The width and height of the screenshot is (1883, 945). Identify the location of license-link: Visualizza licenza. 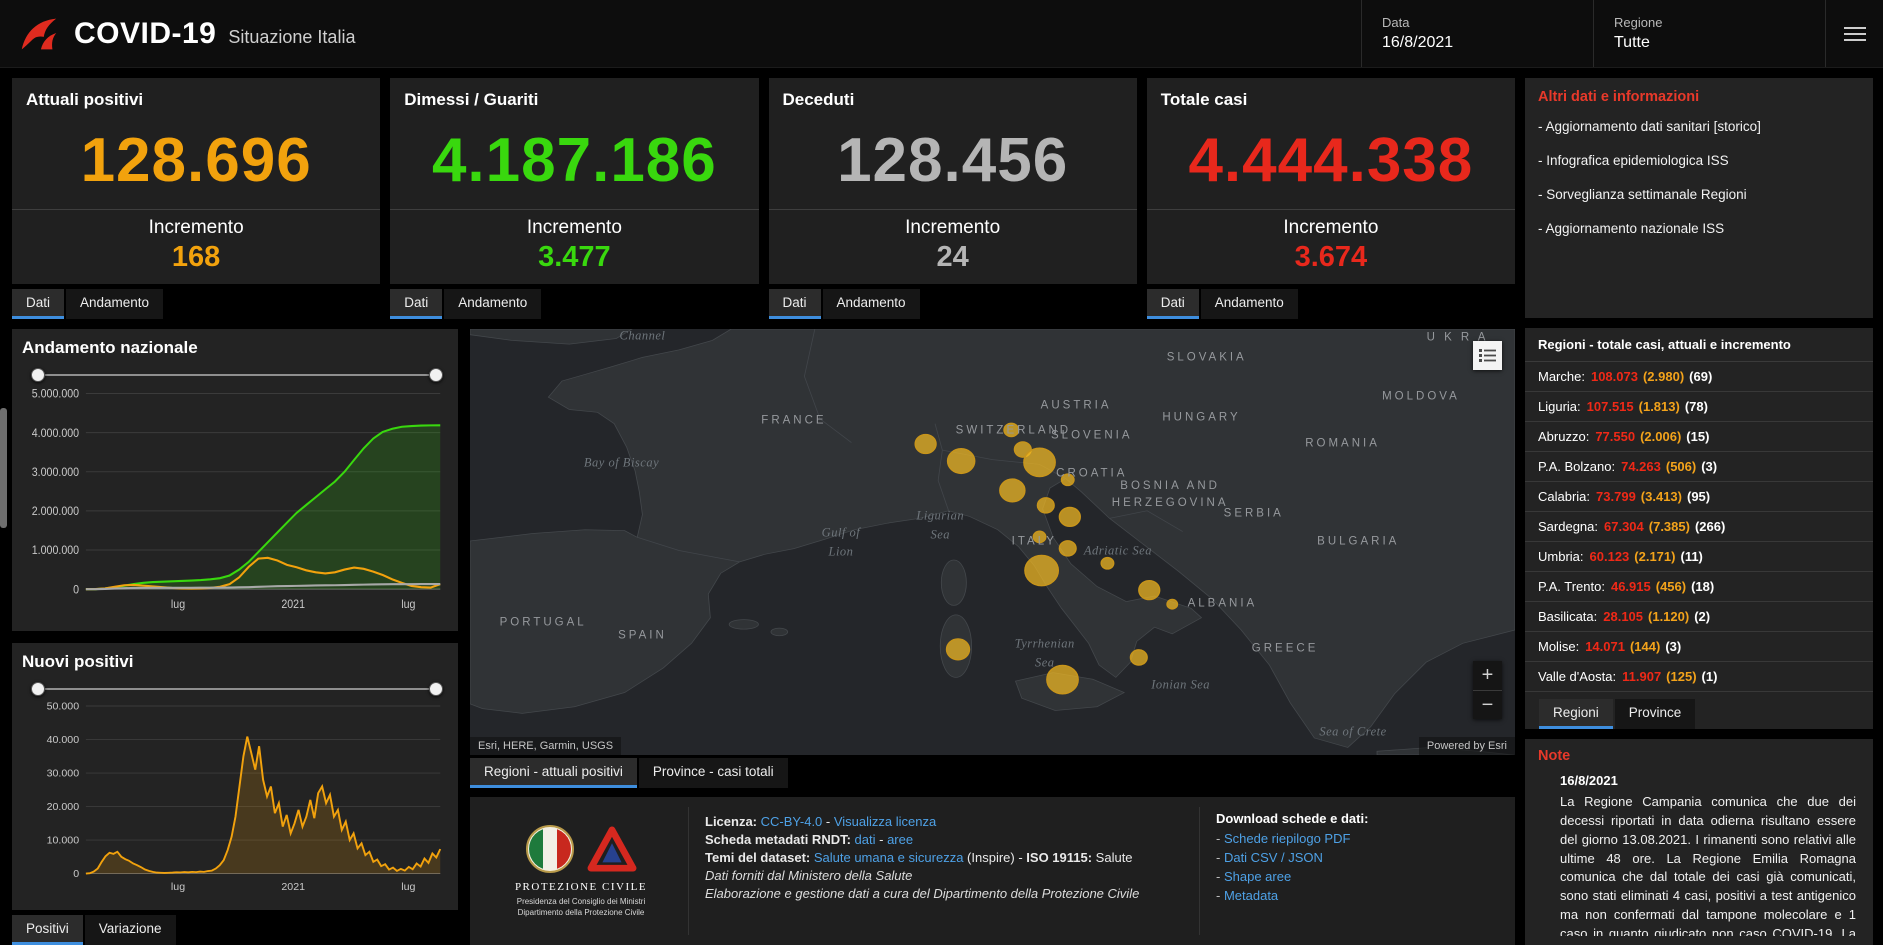
(885, 821).